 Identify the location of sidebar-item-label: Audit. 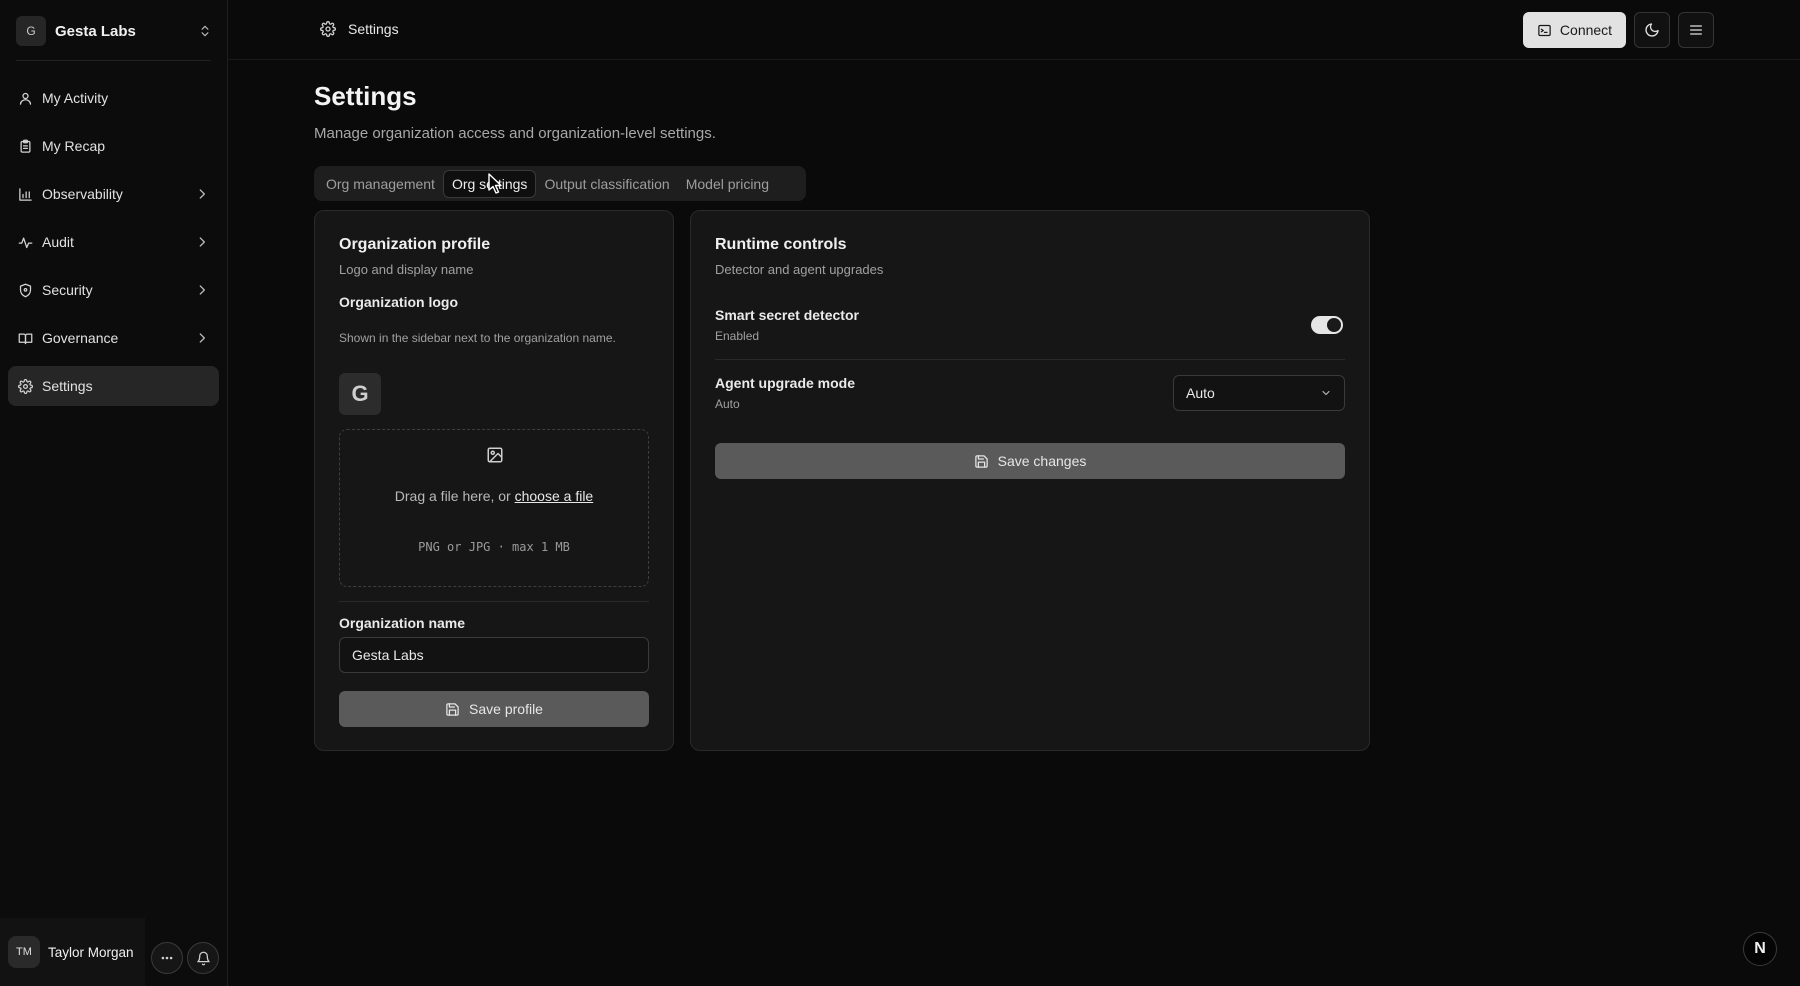
(58, 242).